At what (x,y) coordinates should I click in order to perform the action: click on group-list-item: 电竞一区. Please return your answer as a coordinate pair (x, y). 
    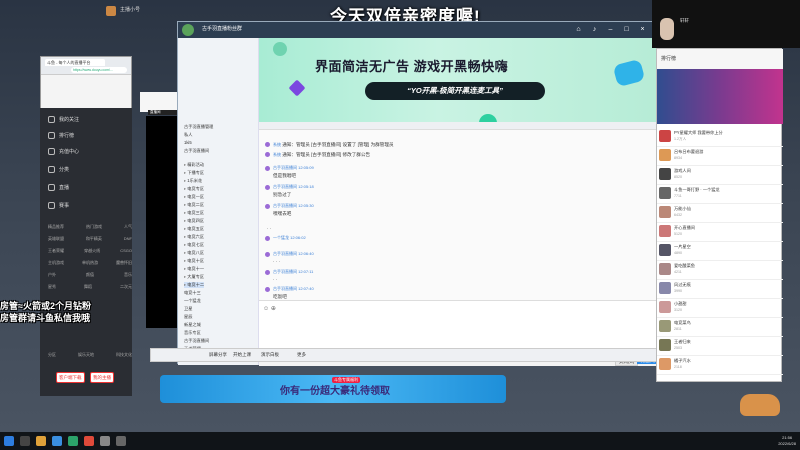
    Looking at the image, I should click on (194, 197).